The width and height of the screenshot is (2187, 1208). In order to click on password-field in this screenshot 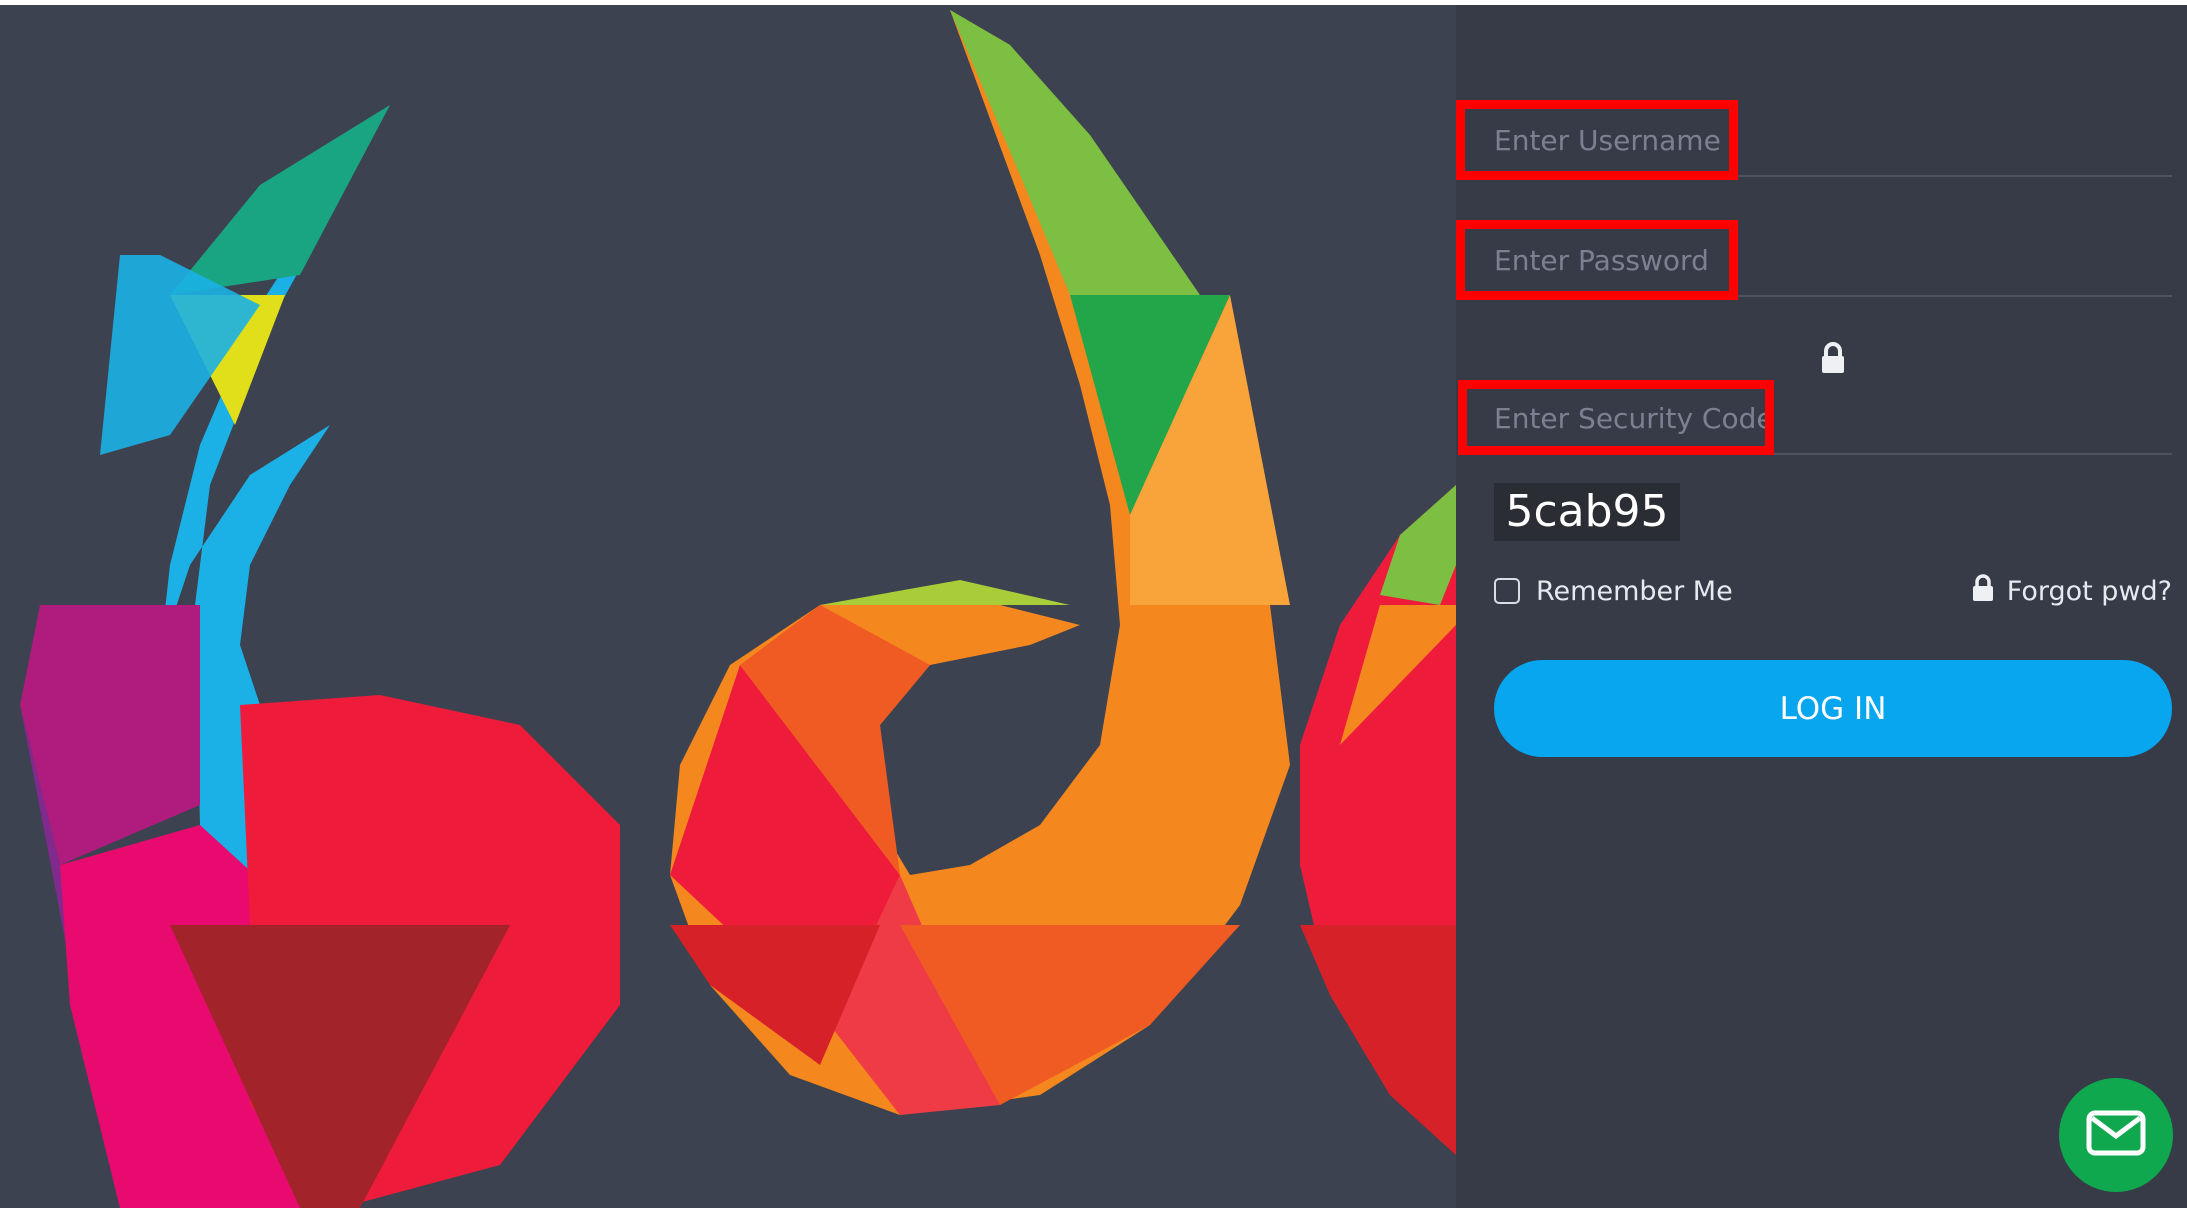, I will do `click(1832, 261)`.